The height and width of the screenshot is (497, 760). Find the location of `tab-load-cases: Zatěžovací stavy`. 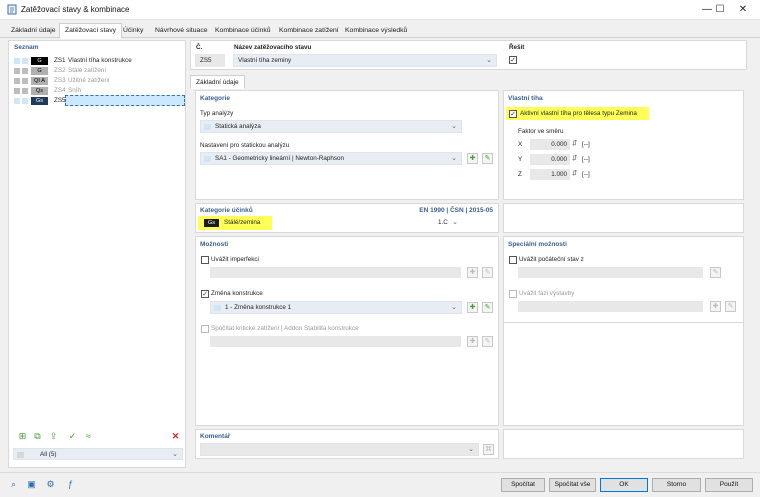

tab-load-cases: Zatěžovací stavy is located at coordinates (90, 31).